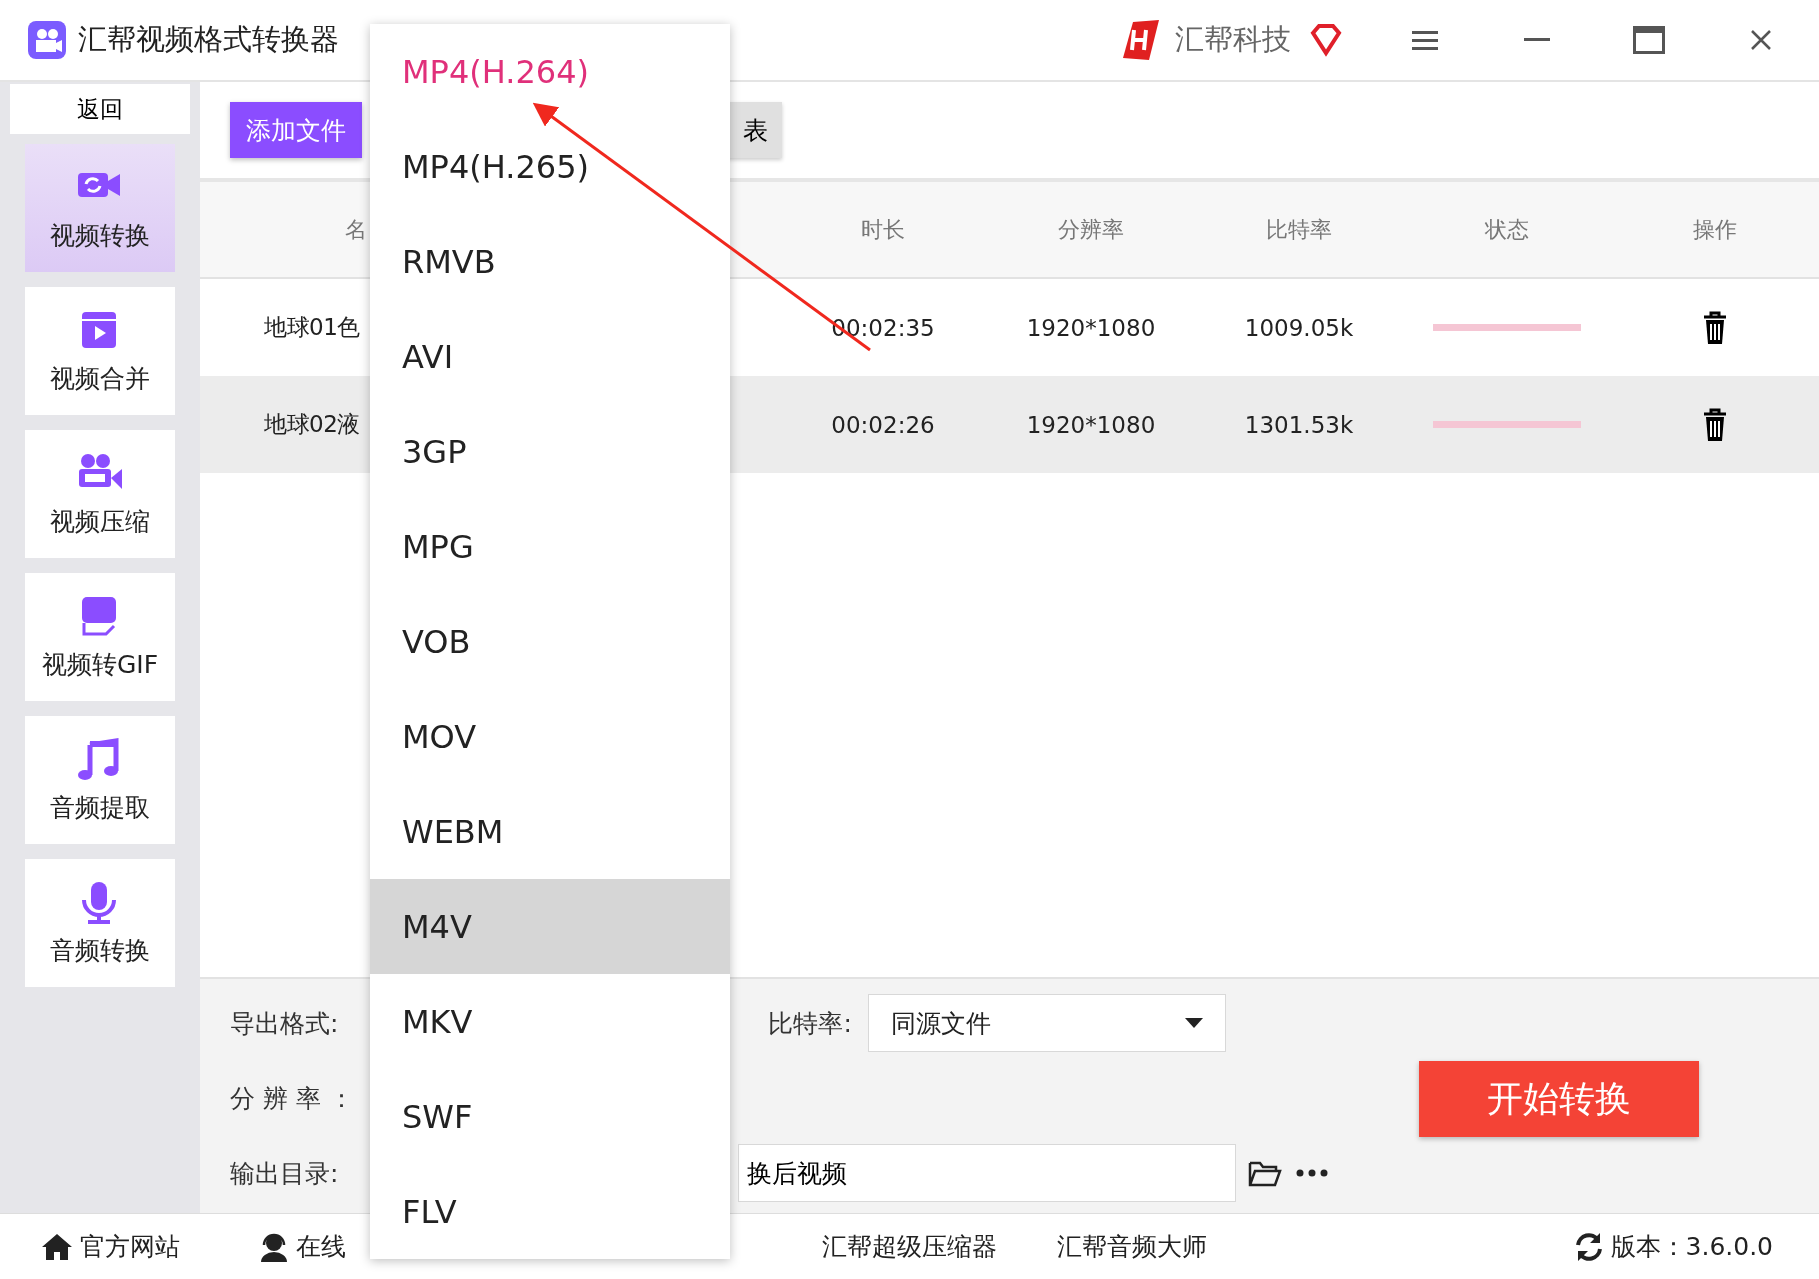  What do you see at coordinates (550, 736) in the screenshot?
I see `menu-item: MOV` at bounding box center [550, 736].